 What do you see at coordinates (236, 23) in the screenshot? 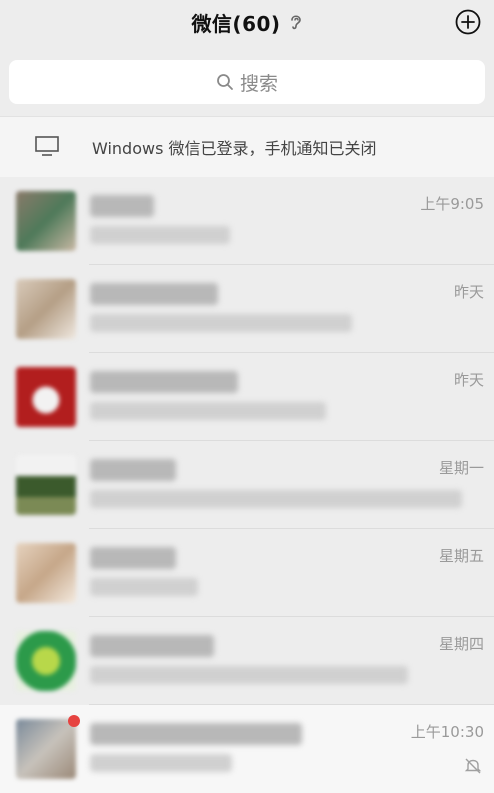
I see `app-title: 微信(60)` at bounding box center [236, 23].